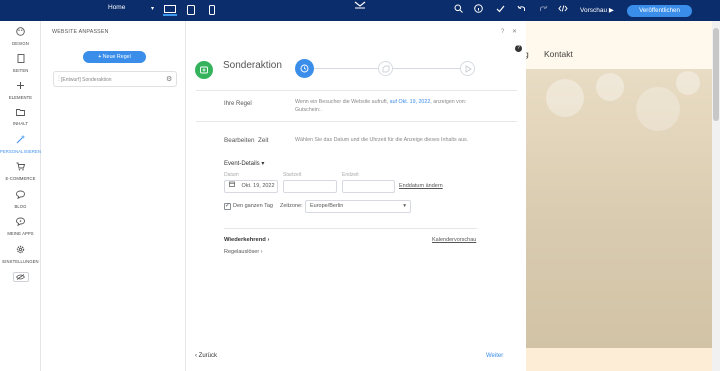  I want to click on redo-icon, so click(543, 10).